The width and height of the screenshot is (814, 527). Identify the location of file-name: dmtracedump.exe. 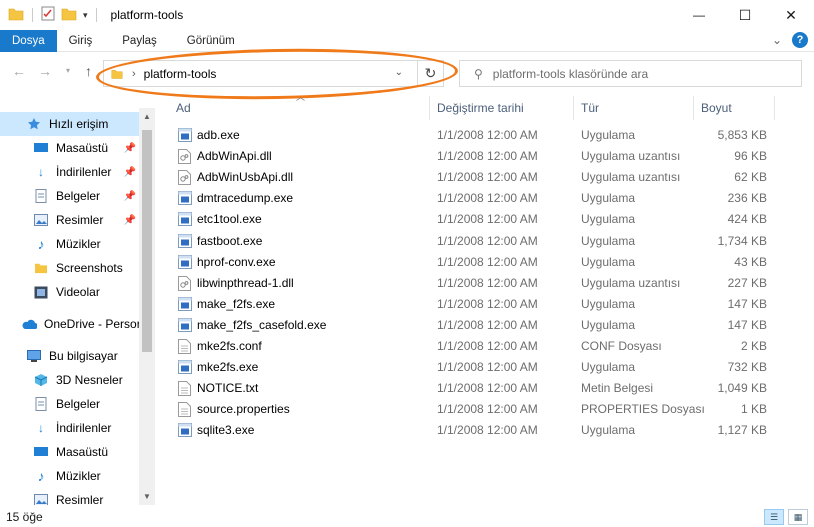
(245, 198).